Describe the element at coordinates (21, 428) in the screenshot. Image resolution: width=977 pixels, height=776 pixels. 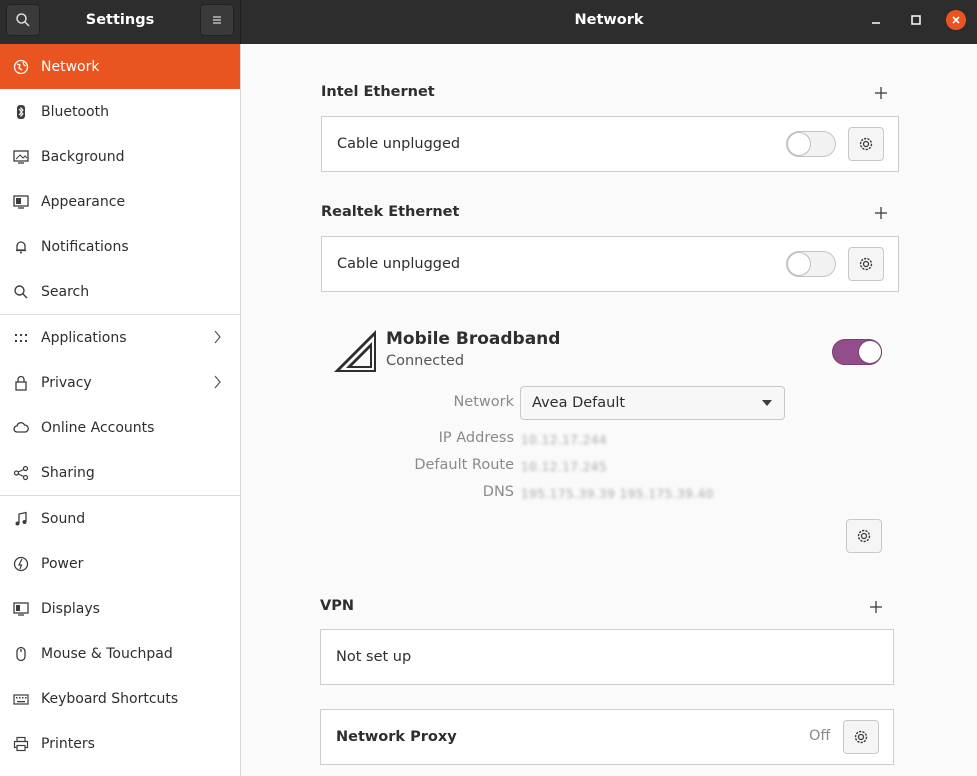
I see `cloud-icon` at that location.